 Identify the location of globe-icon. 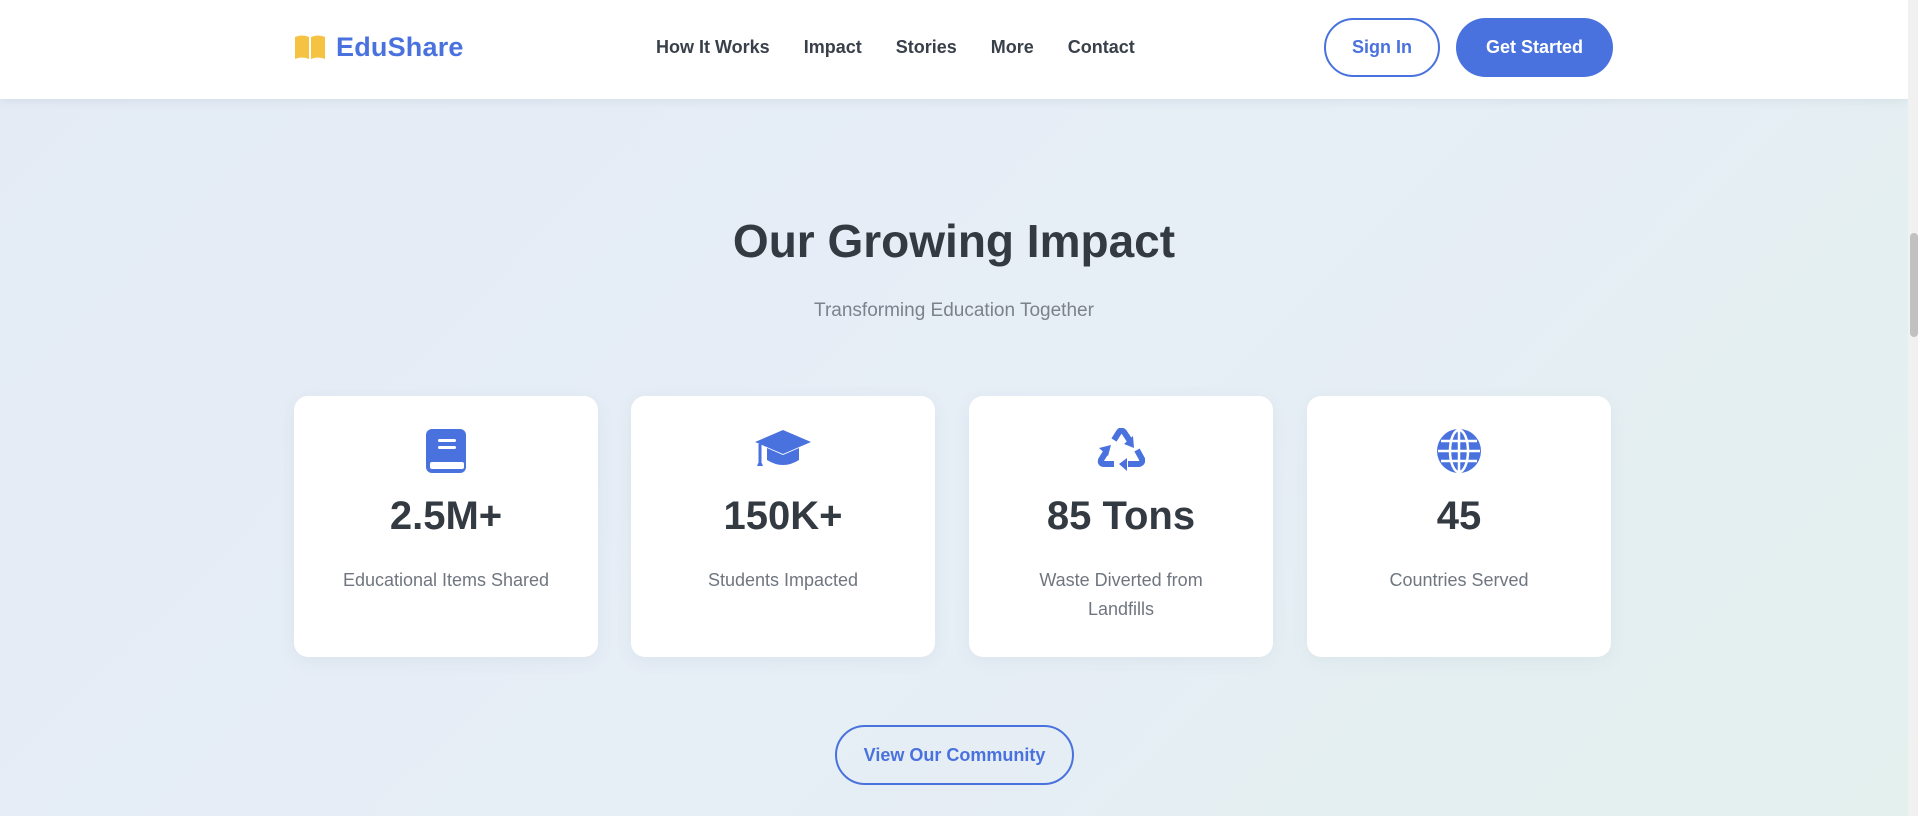
(1459, 451).